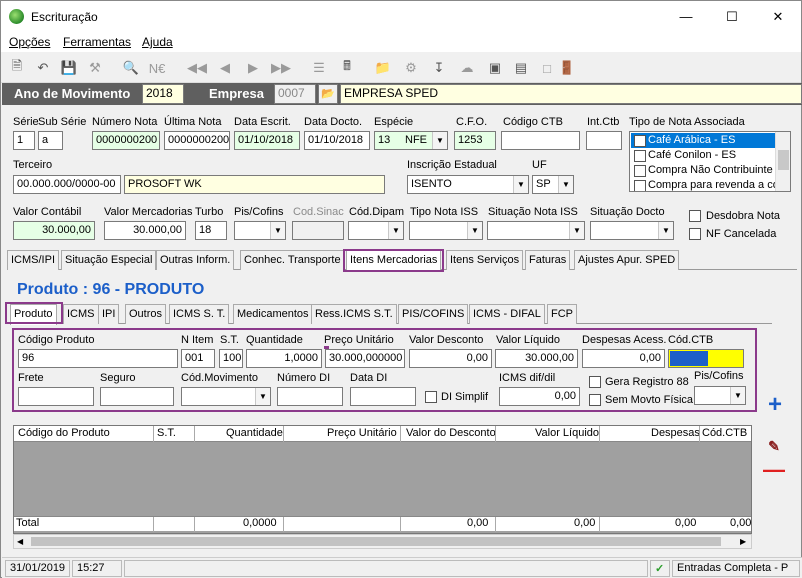  What do you see at coordinates (507, 314) in the screenshot?
I see `tab-icms-difal: ICMS - DIFAL` at bounding box center [507, 314].